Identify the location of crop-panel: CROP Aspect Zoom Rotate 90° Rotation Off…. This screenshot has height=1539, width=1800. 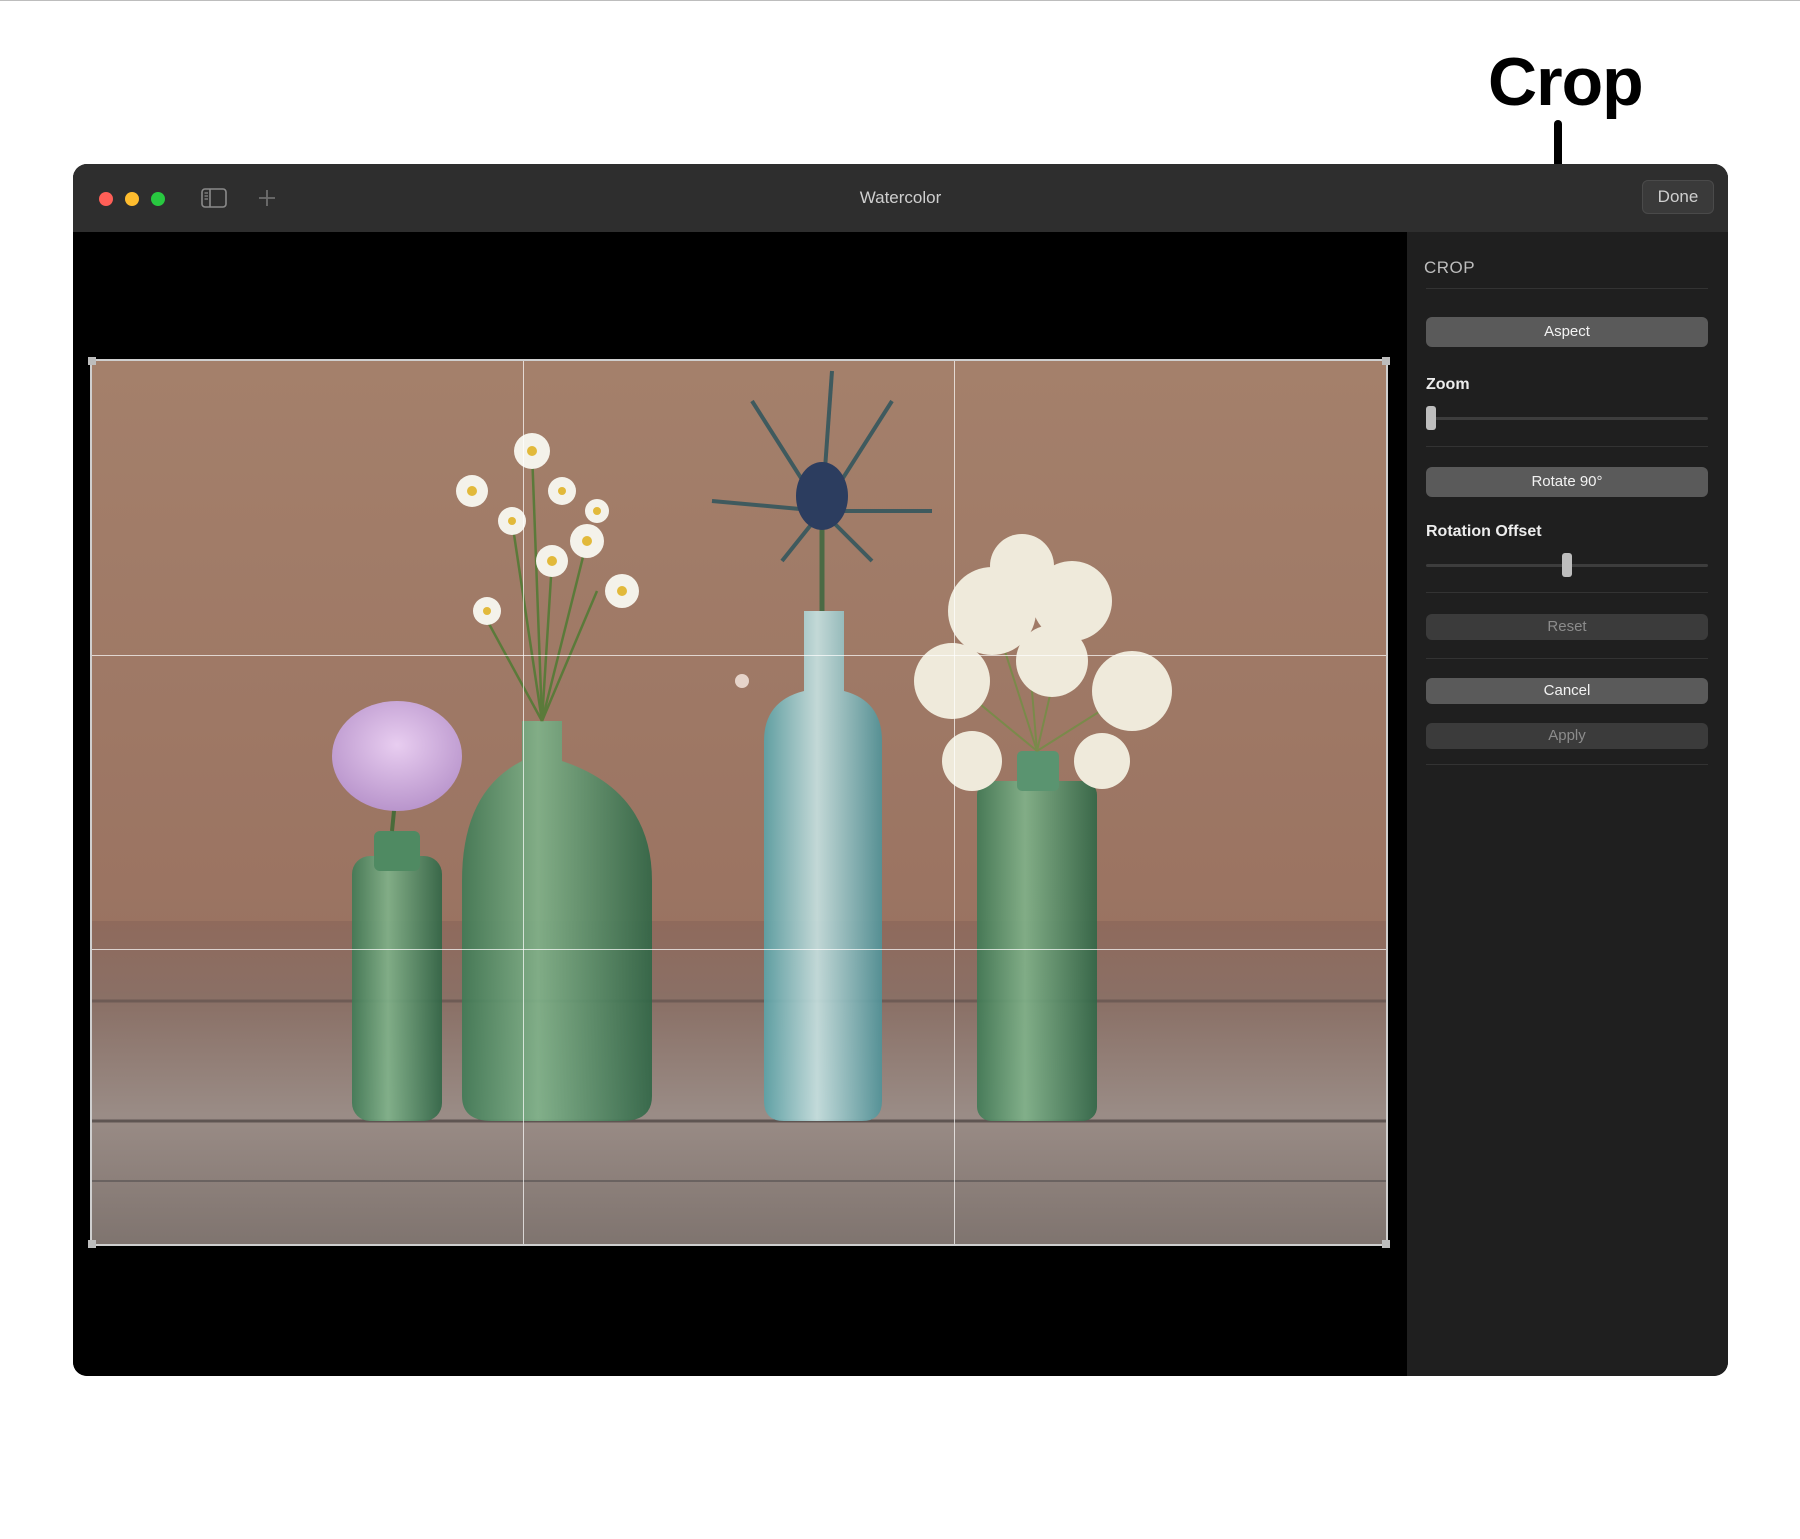
(1567, 804).